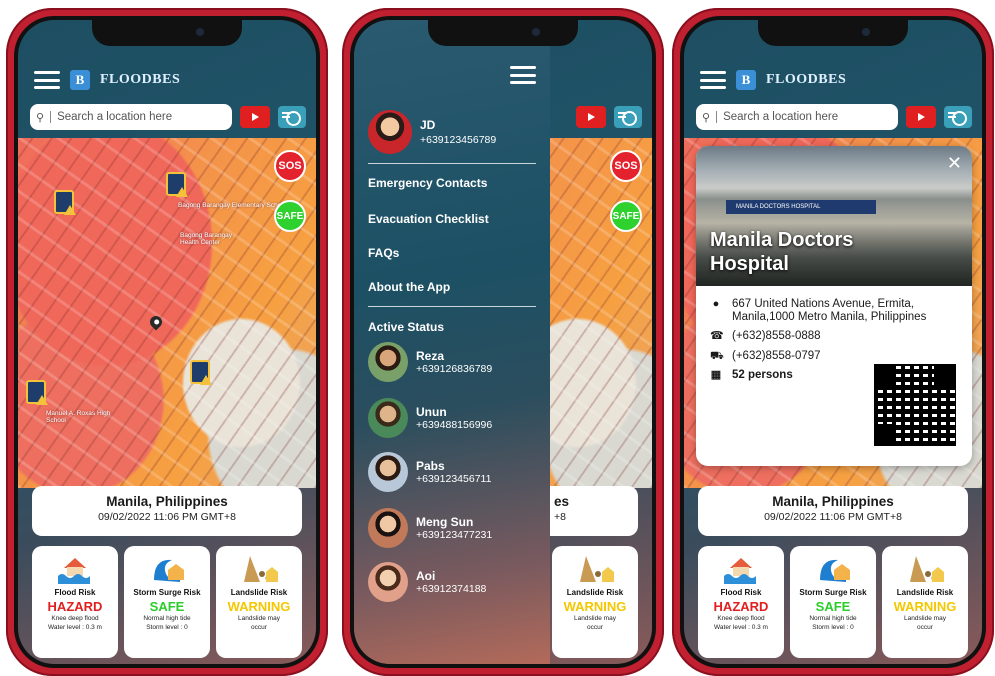 The height and width of the screenshot is (676, 995). I want to click on risk-name: Flood Risk, so click(75, 592).